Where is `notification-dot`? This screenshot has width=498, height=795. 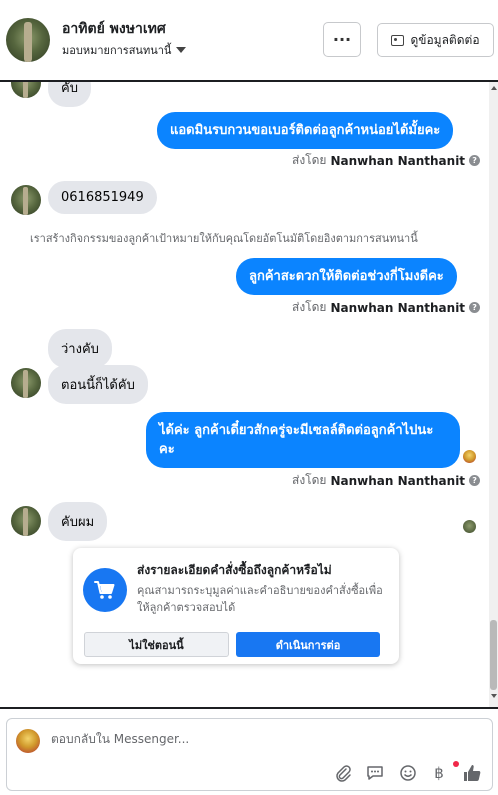
notification-dot is located at coordinates (456, 764).